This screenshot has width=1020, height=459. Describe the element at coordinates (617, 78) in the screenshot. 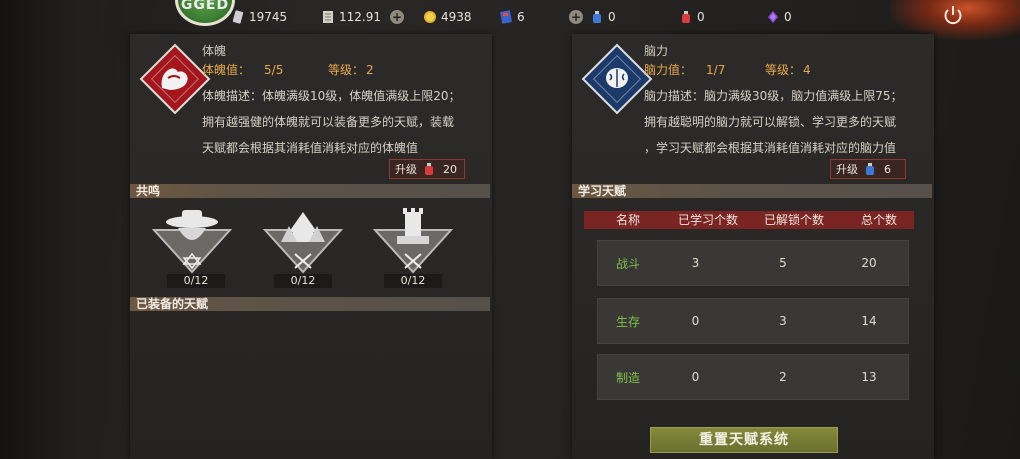

I see `brain-icon` at that location.